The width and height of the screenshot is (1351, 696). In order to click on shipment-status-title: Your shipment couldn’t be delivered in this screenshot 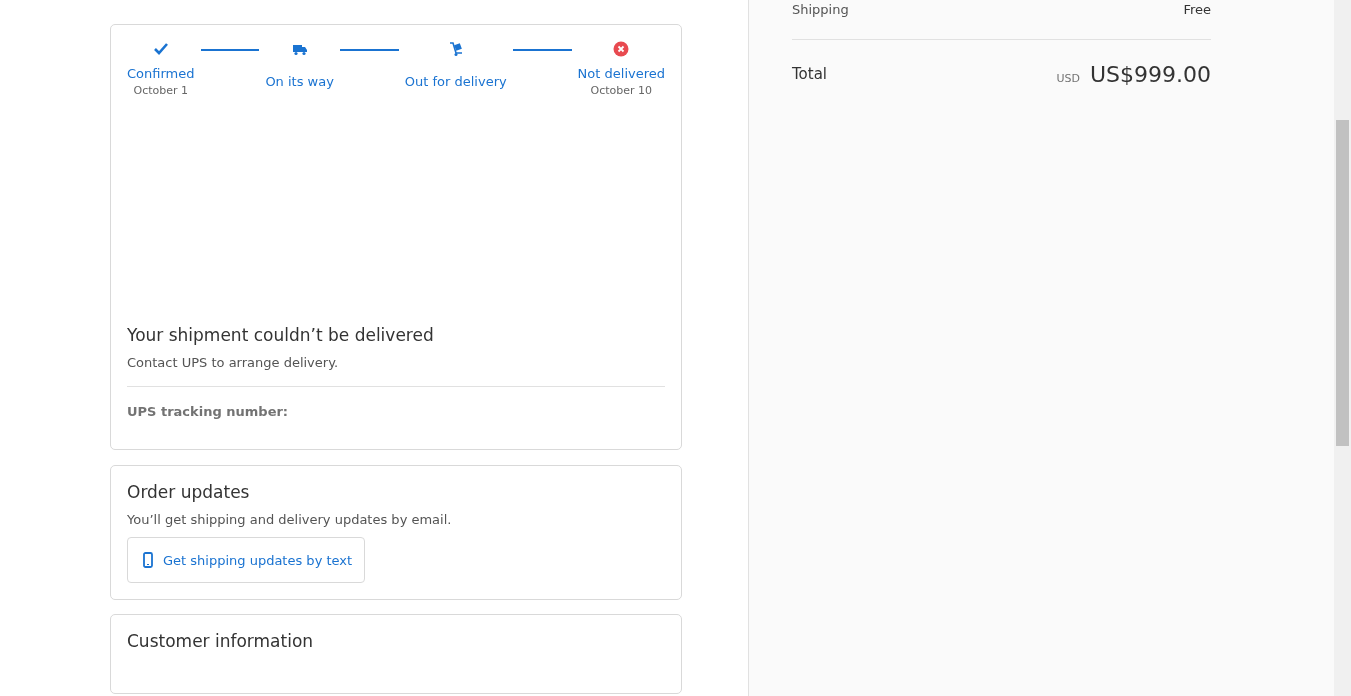, I will do `click(281, 335)`.